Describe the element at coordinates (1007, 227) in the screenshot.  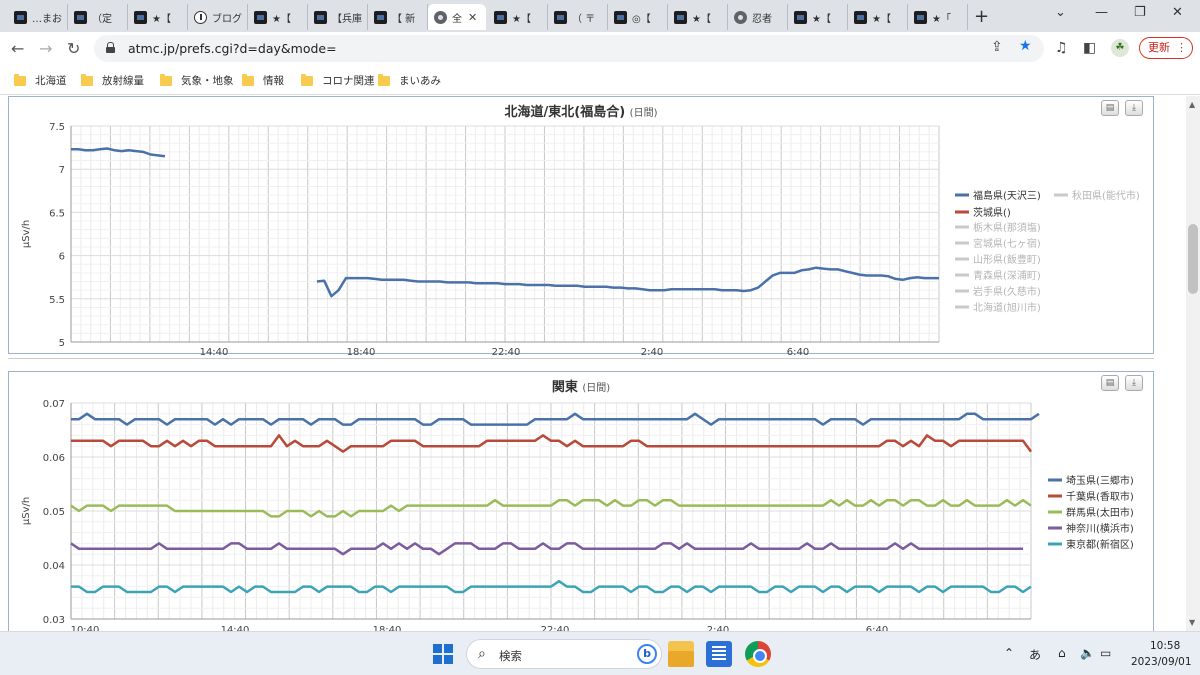
I see `legend-label: 栃木県(那須塩)` at that location.